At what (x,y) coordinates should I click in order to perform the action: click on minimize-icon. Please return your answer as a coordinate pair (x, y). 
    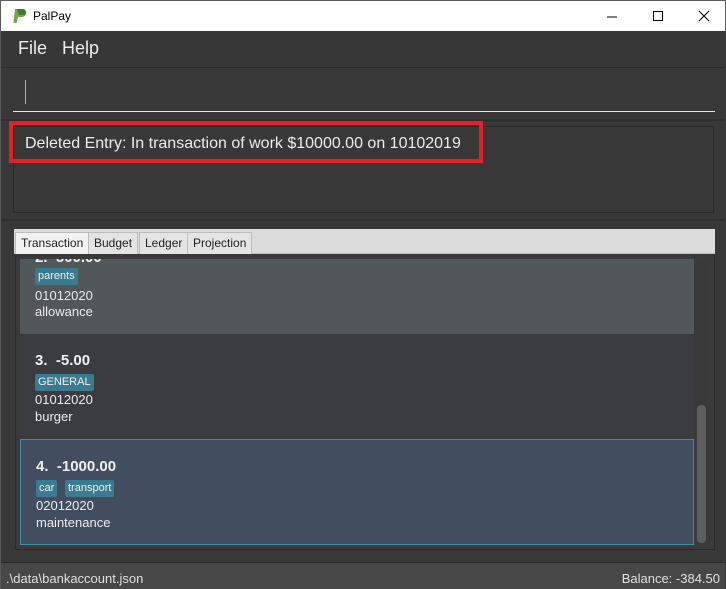
    Looking at the image, I should click on (612, 17).